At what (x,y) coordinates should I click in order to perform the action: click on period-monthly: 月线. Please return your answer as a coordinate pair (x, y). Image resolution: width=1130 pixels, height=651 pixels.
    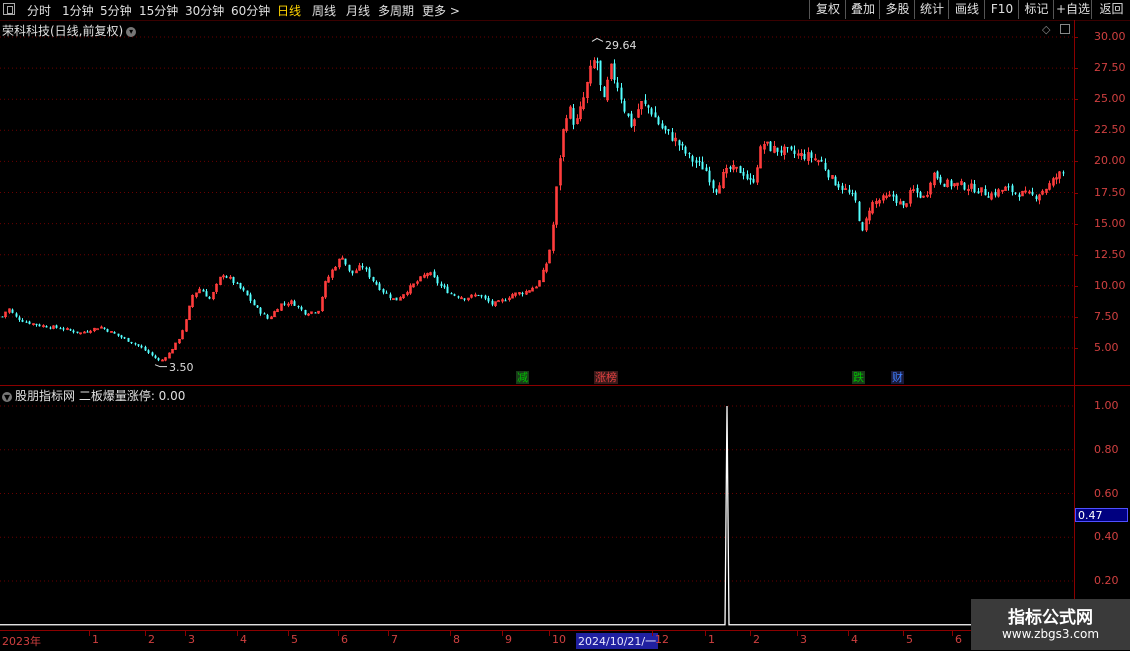
    Looking at the image, I should click on (358, 10).